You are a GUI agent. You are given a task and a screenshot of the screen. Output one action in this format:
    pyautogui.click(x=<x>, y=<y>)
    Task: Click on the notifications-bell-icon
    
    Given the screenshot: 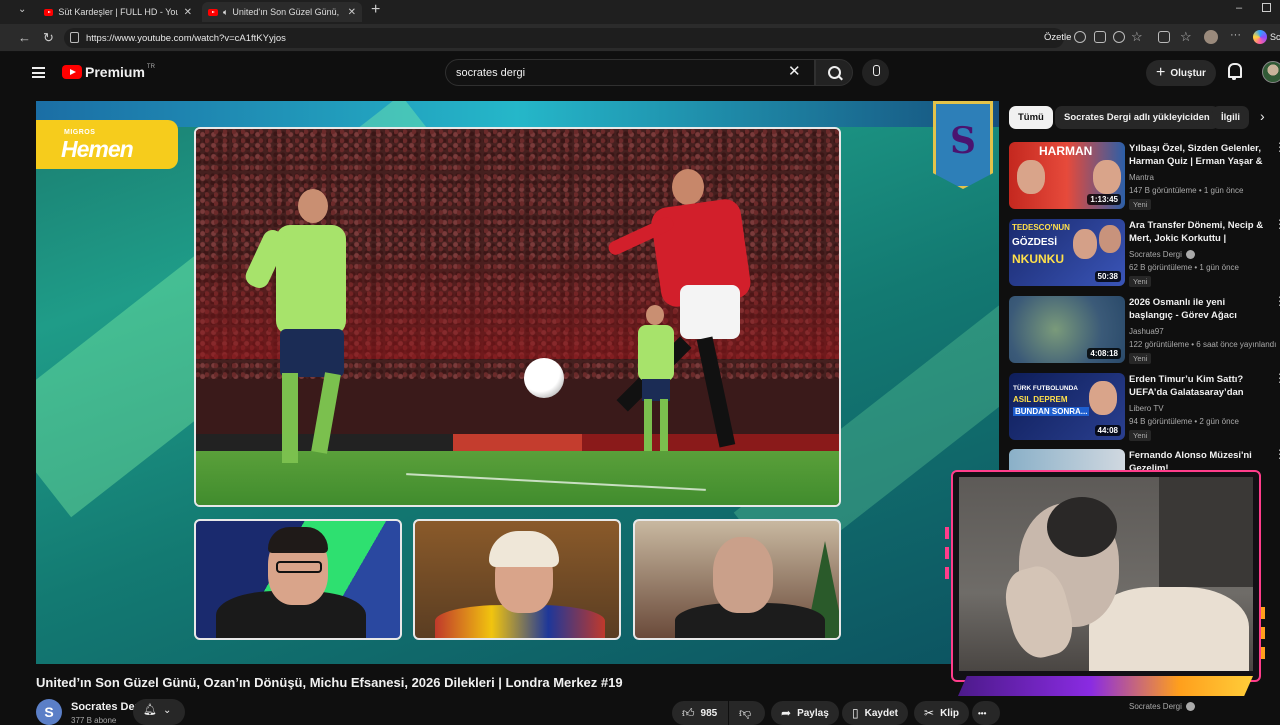 What is the action you would take?
    pyautogui.click(x=1234, y=71)
    